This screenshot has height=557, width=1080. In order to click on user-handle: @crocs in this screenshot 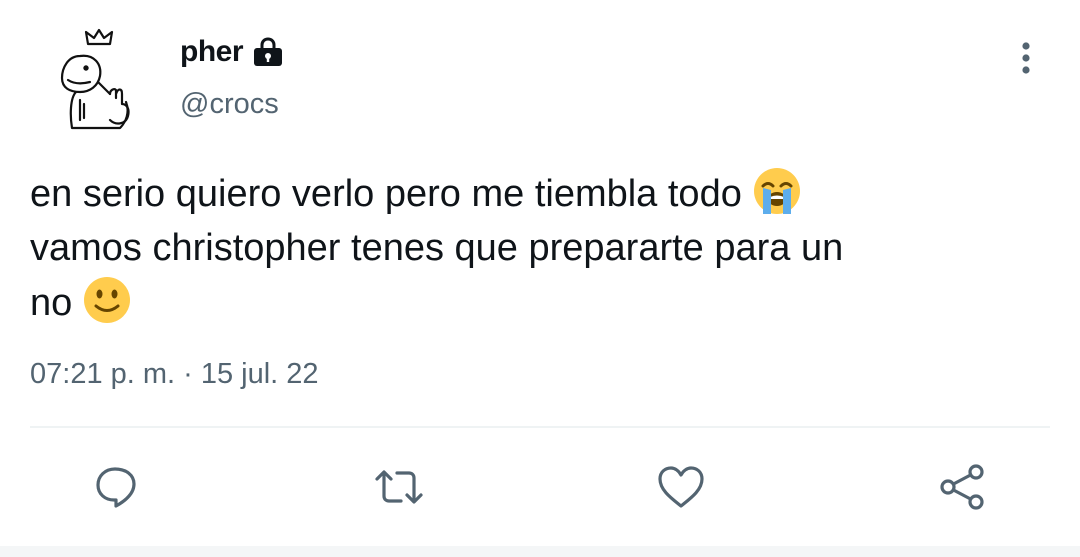, I will do `click(232, 104)`.